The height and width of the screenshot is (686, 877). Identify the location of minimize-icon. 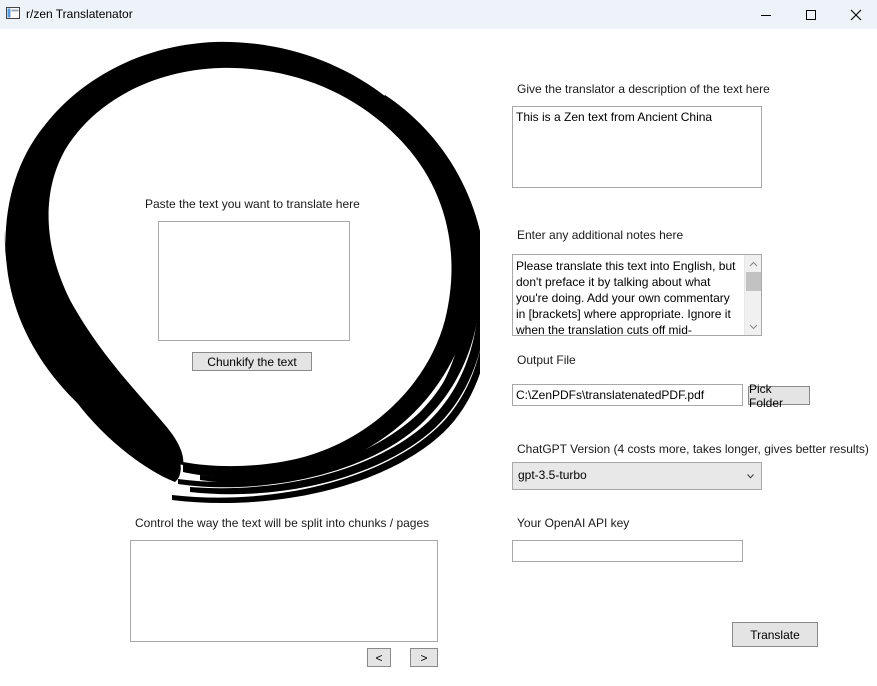
(766, 15).